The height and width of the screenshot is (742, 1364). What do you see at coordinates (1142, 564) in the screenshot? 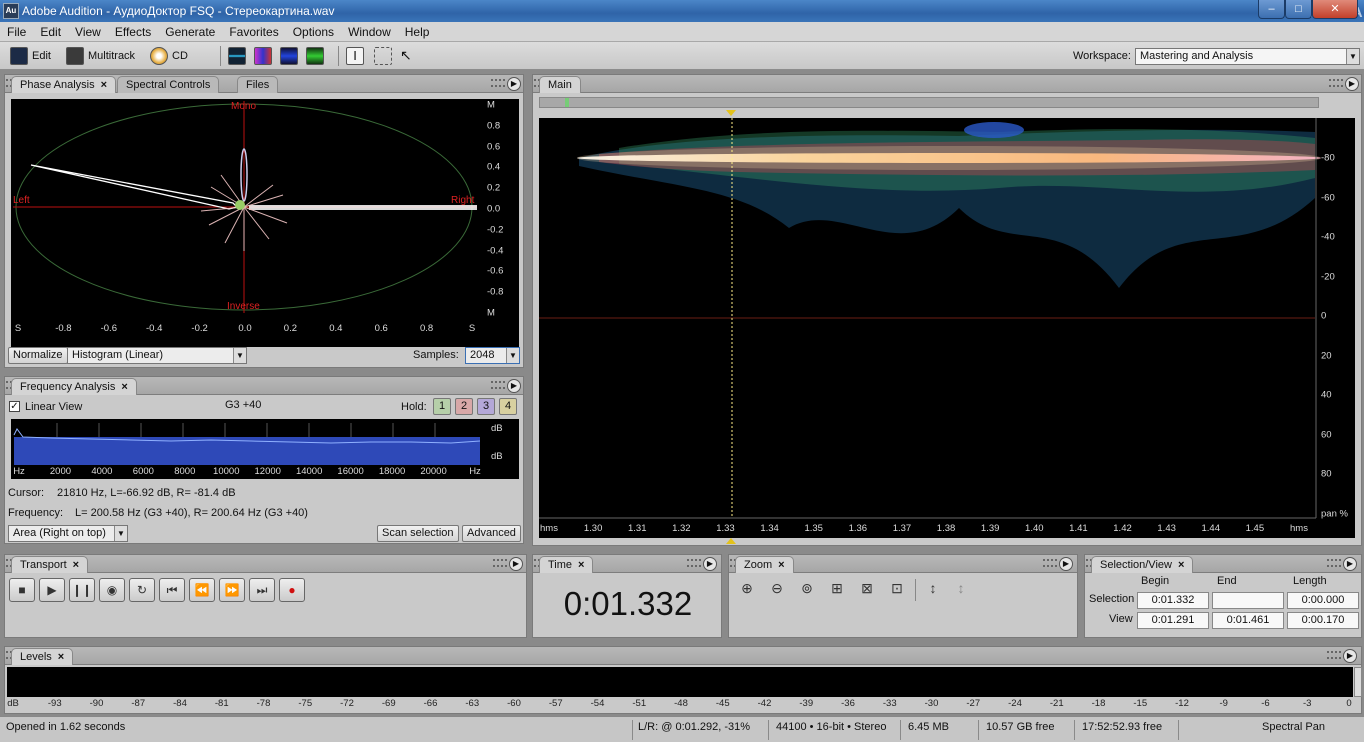
I see `tab-selection-view: Selection/View ×` at bounding box center [1142, 564].